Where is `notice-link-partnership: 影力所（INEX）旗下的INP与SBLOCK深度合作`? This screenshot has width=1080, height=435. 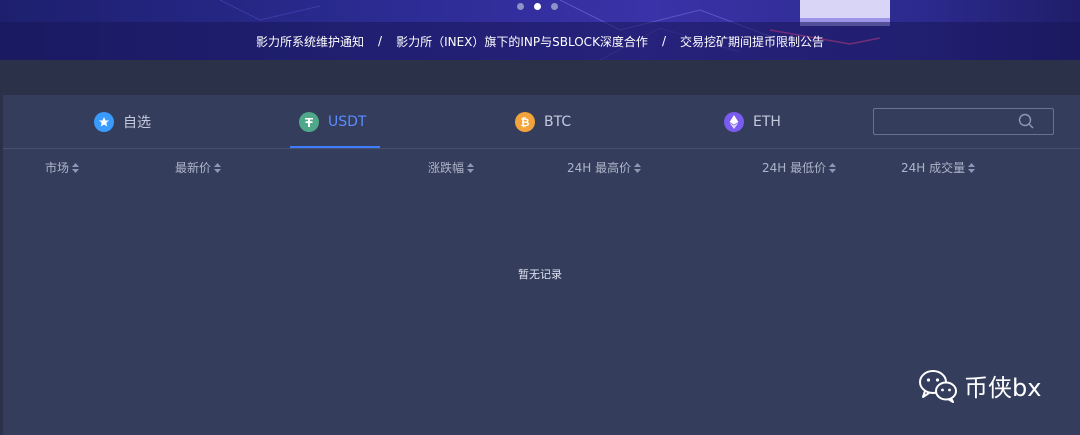 notice-link-partnership: 影力所（INEX）旗下的INP与SBLOCK深度合作 is located at coordinates (522, 41).